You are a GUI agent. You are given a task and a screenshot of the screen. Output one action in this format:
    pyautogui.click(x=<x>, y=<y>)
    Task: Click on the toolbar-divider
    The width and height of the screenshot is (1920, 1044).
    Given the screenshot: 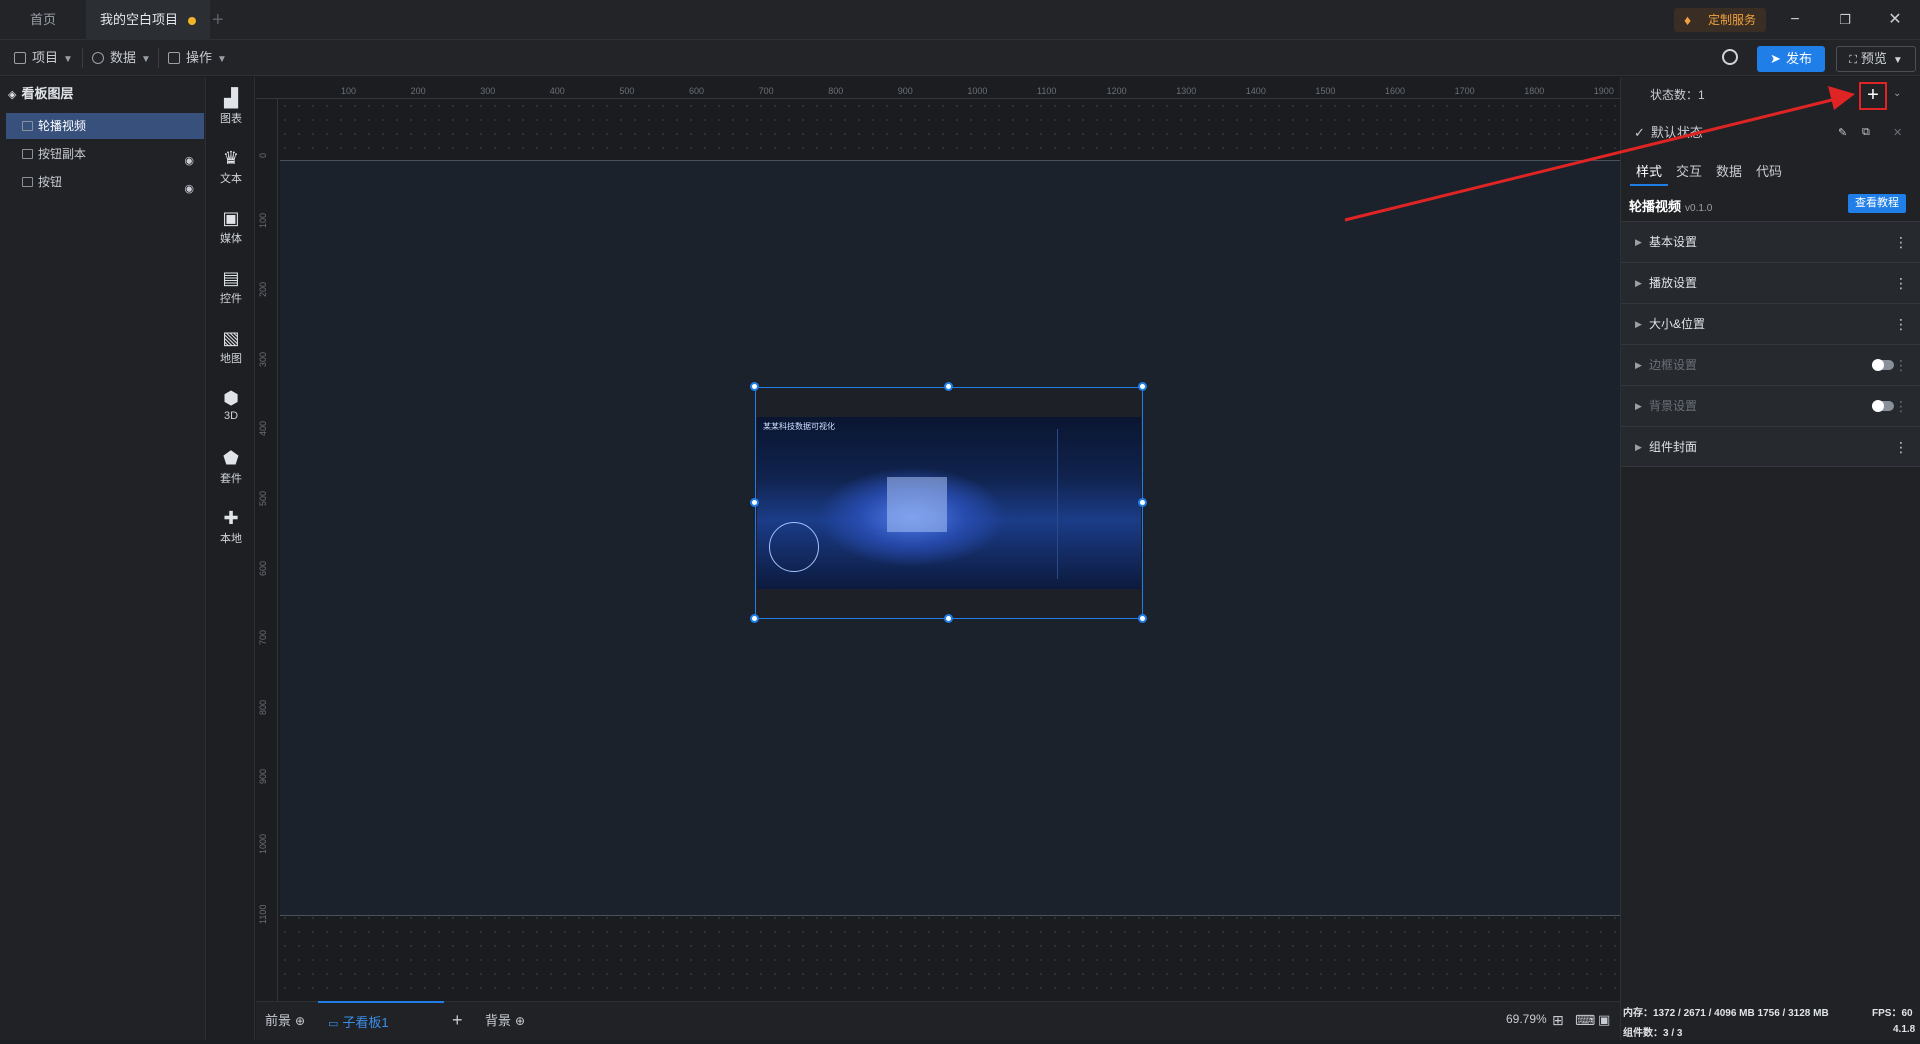 What is the action you would take?
    pyautogui.click(x=82, y=58)
    